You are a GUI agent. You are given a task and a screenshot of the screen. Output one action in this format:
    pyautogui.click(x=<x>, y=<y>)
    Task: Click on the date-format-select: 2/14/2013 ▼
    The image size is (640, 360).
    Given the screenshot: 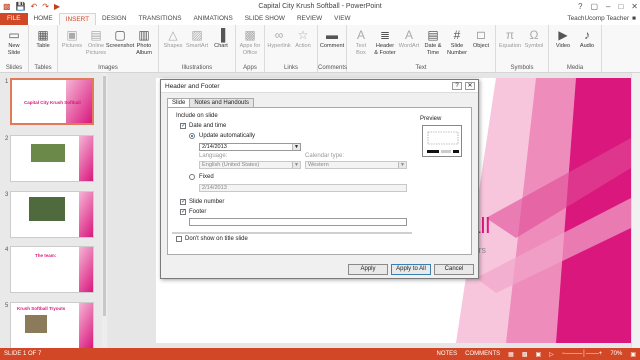 What is the action you would take?
    pyautogui.click(x=250, y=147)
    